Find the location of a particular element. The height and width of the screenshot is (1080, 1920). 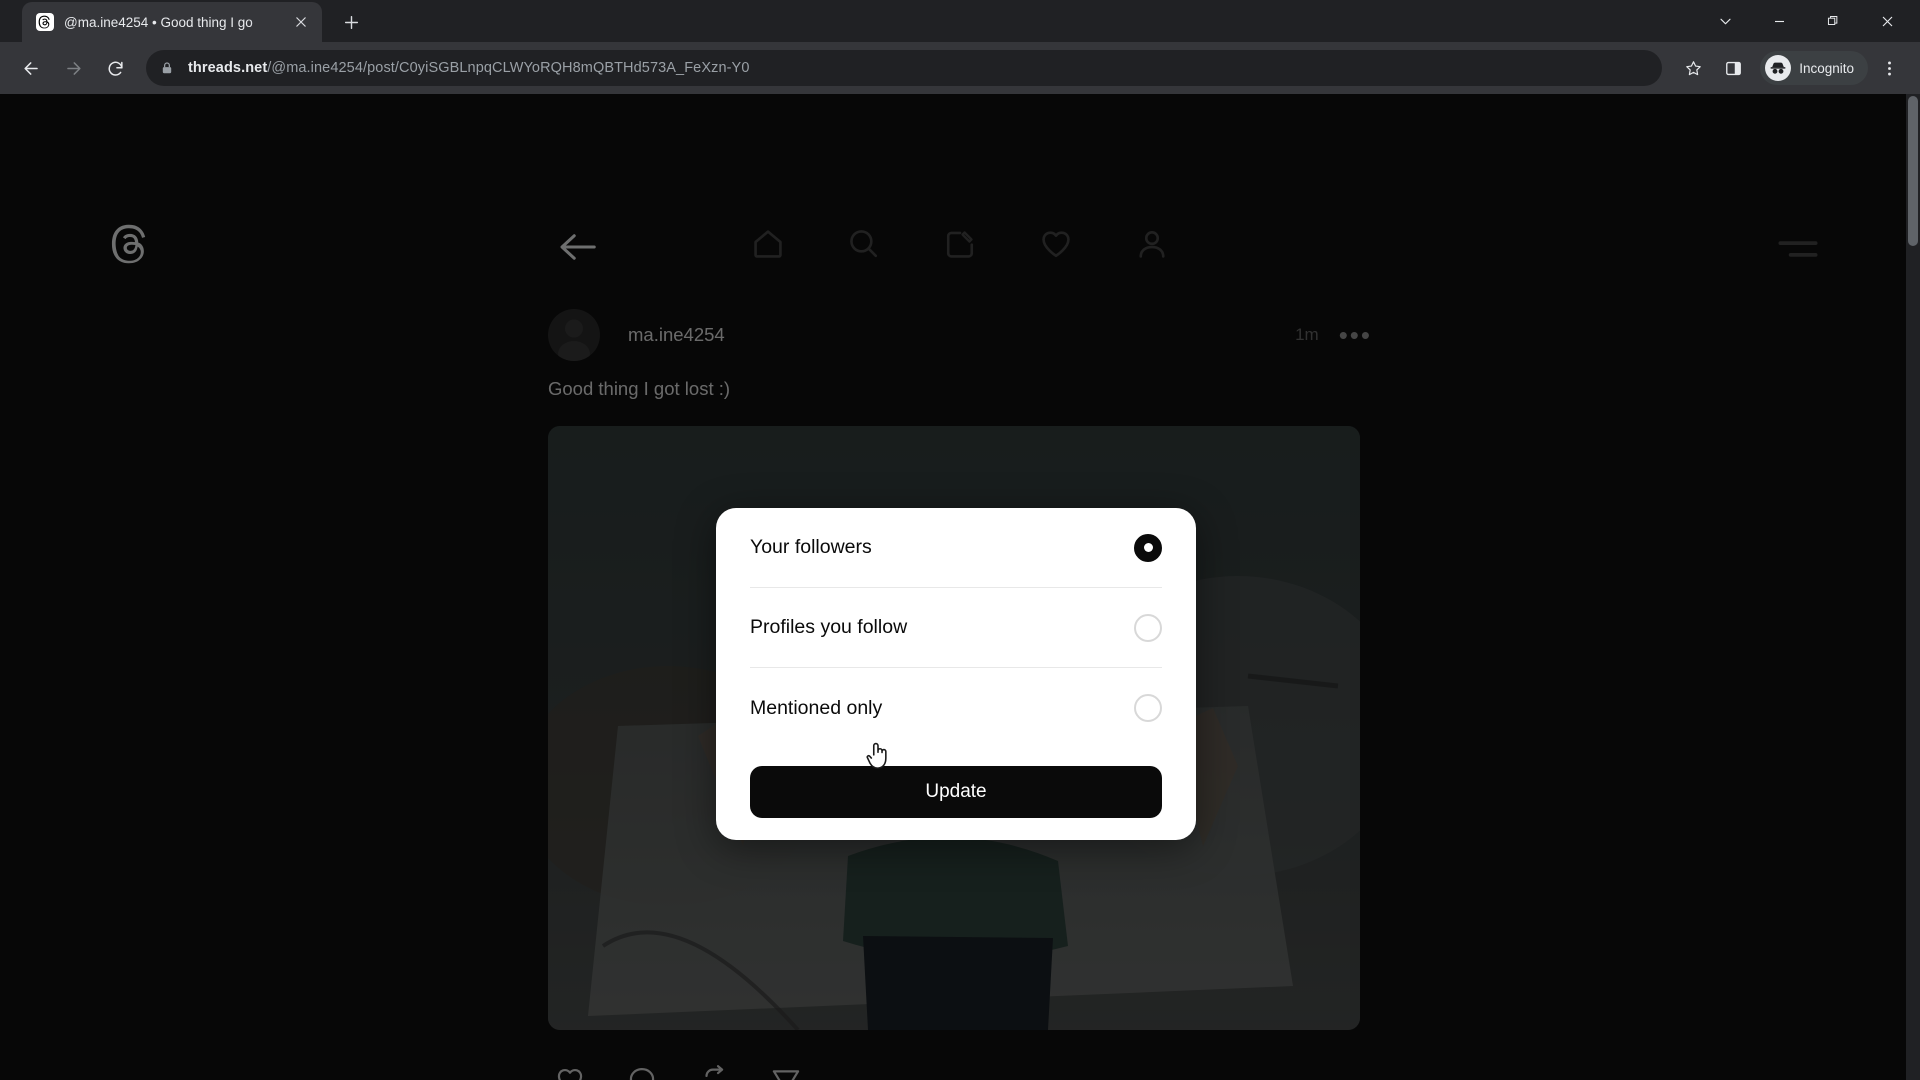

option-label: Mentioned only is located at coordinates (816, 707).